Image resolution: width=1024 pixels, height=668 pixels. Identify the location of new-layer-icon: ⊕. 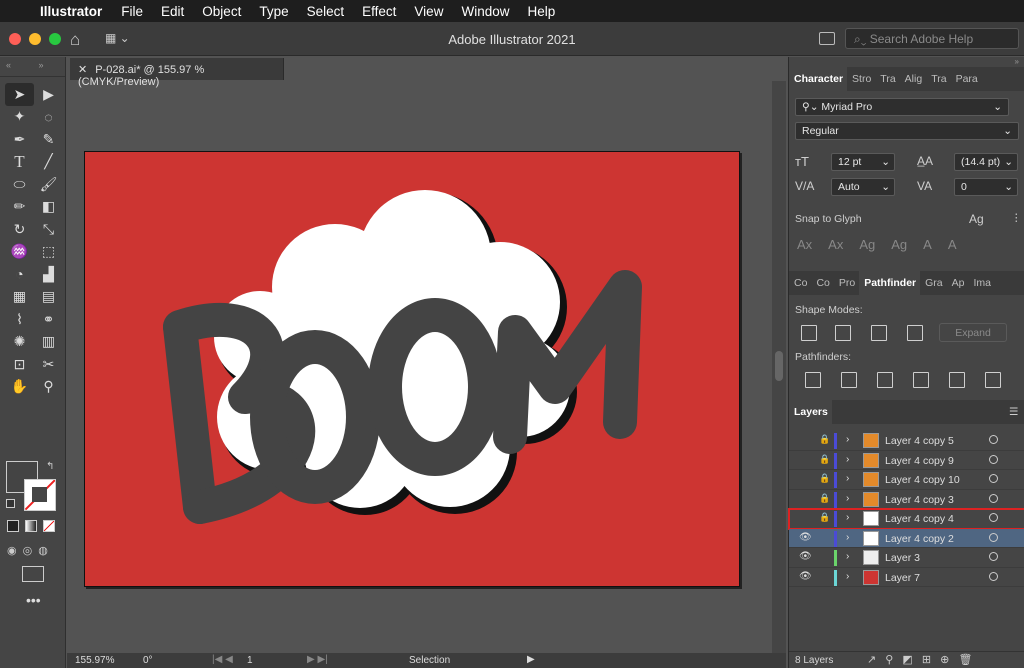
(944, 660).